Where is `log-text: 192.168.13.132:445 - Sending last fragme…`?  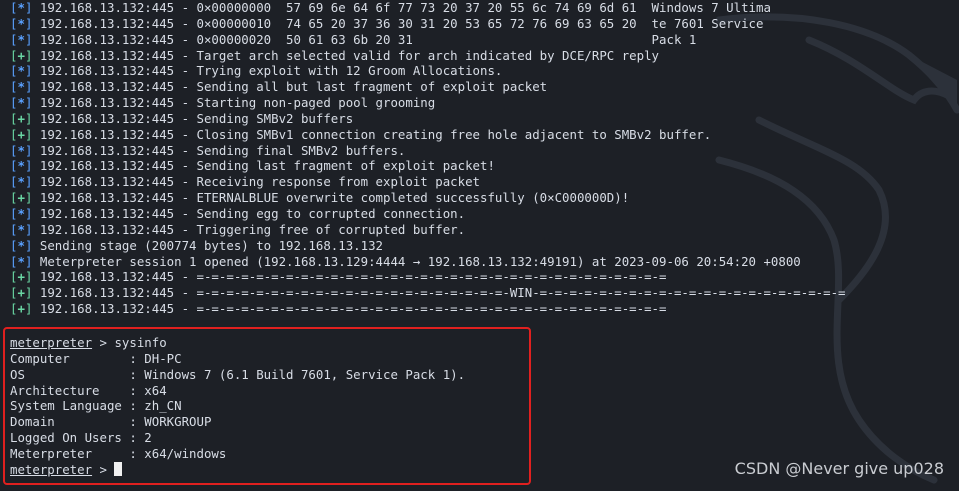
log-text: 192.168.13.132:445 - Sending last fragme… is located at coordinates (267, 166).